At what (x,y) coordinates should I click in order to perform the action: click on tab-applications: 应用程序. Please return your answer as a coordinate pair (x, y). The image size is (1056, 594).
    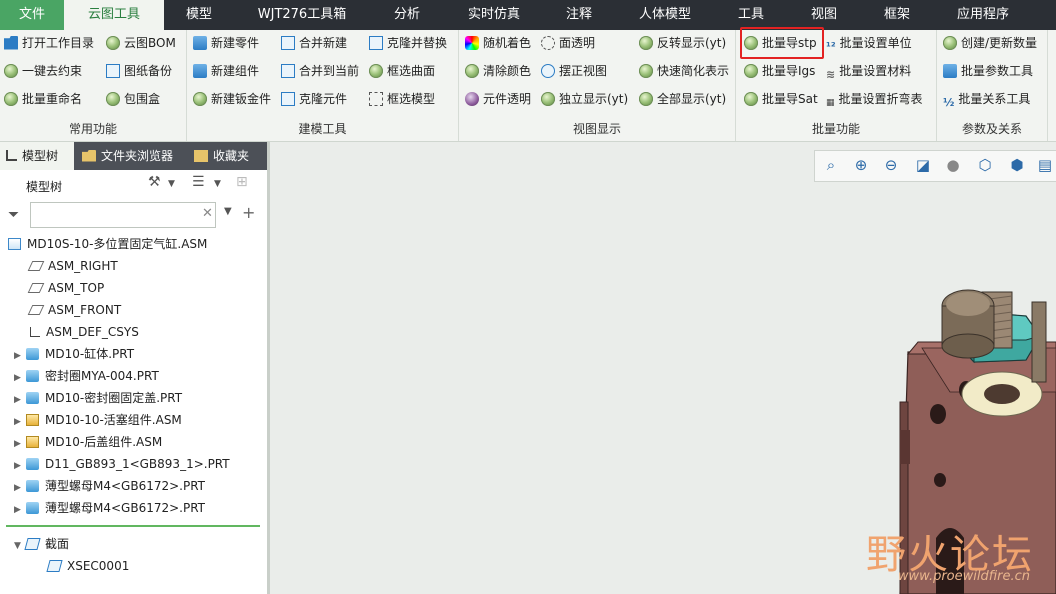
    Looking at the image, I should click on (983, 15).